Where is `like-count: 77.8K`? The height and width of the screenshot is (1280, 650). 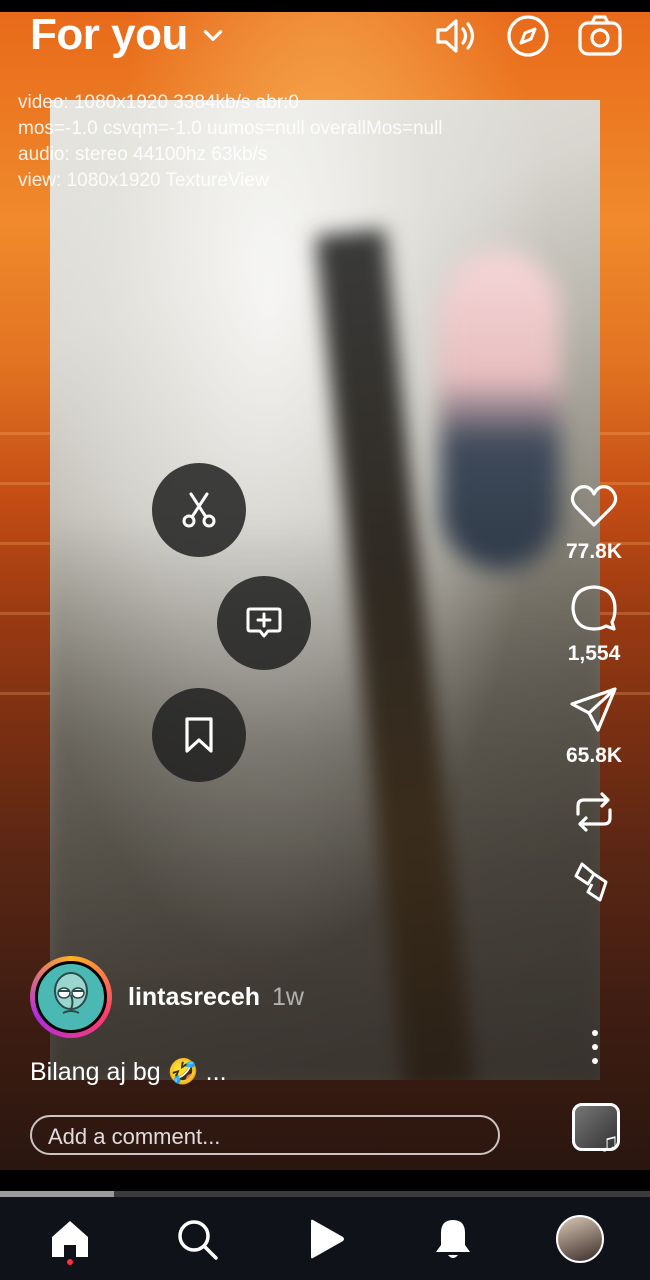
like-count: 77.8K is located at coordinates (594, 551).